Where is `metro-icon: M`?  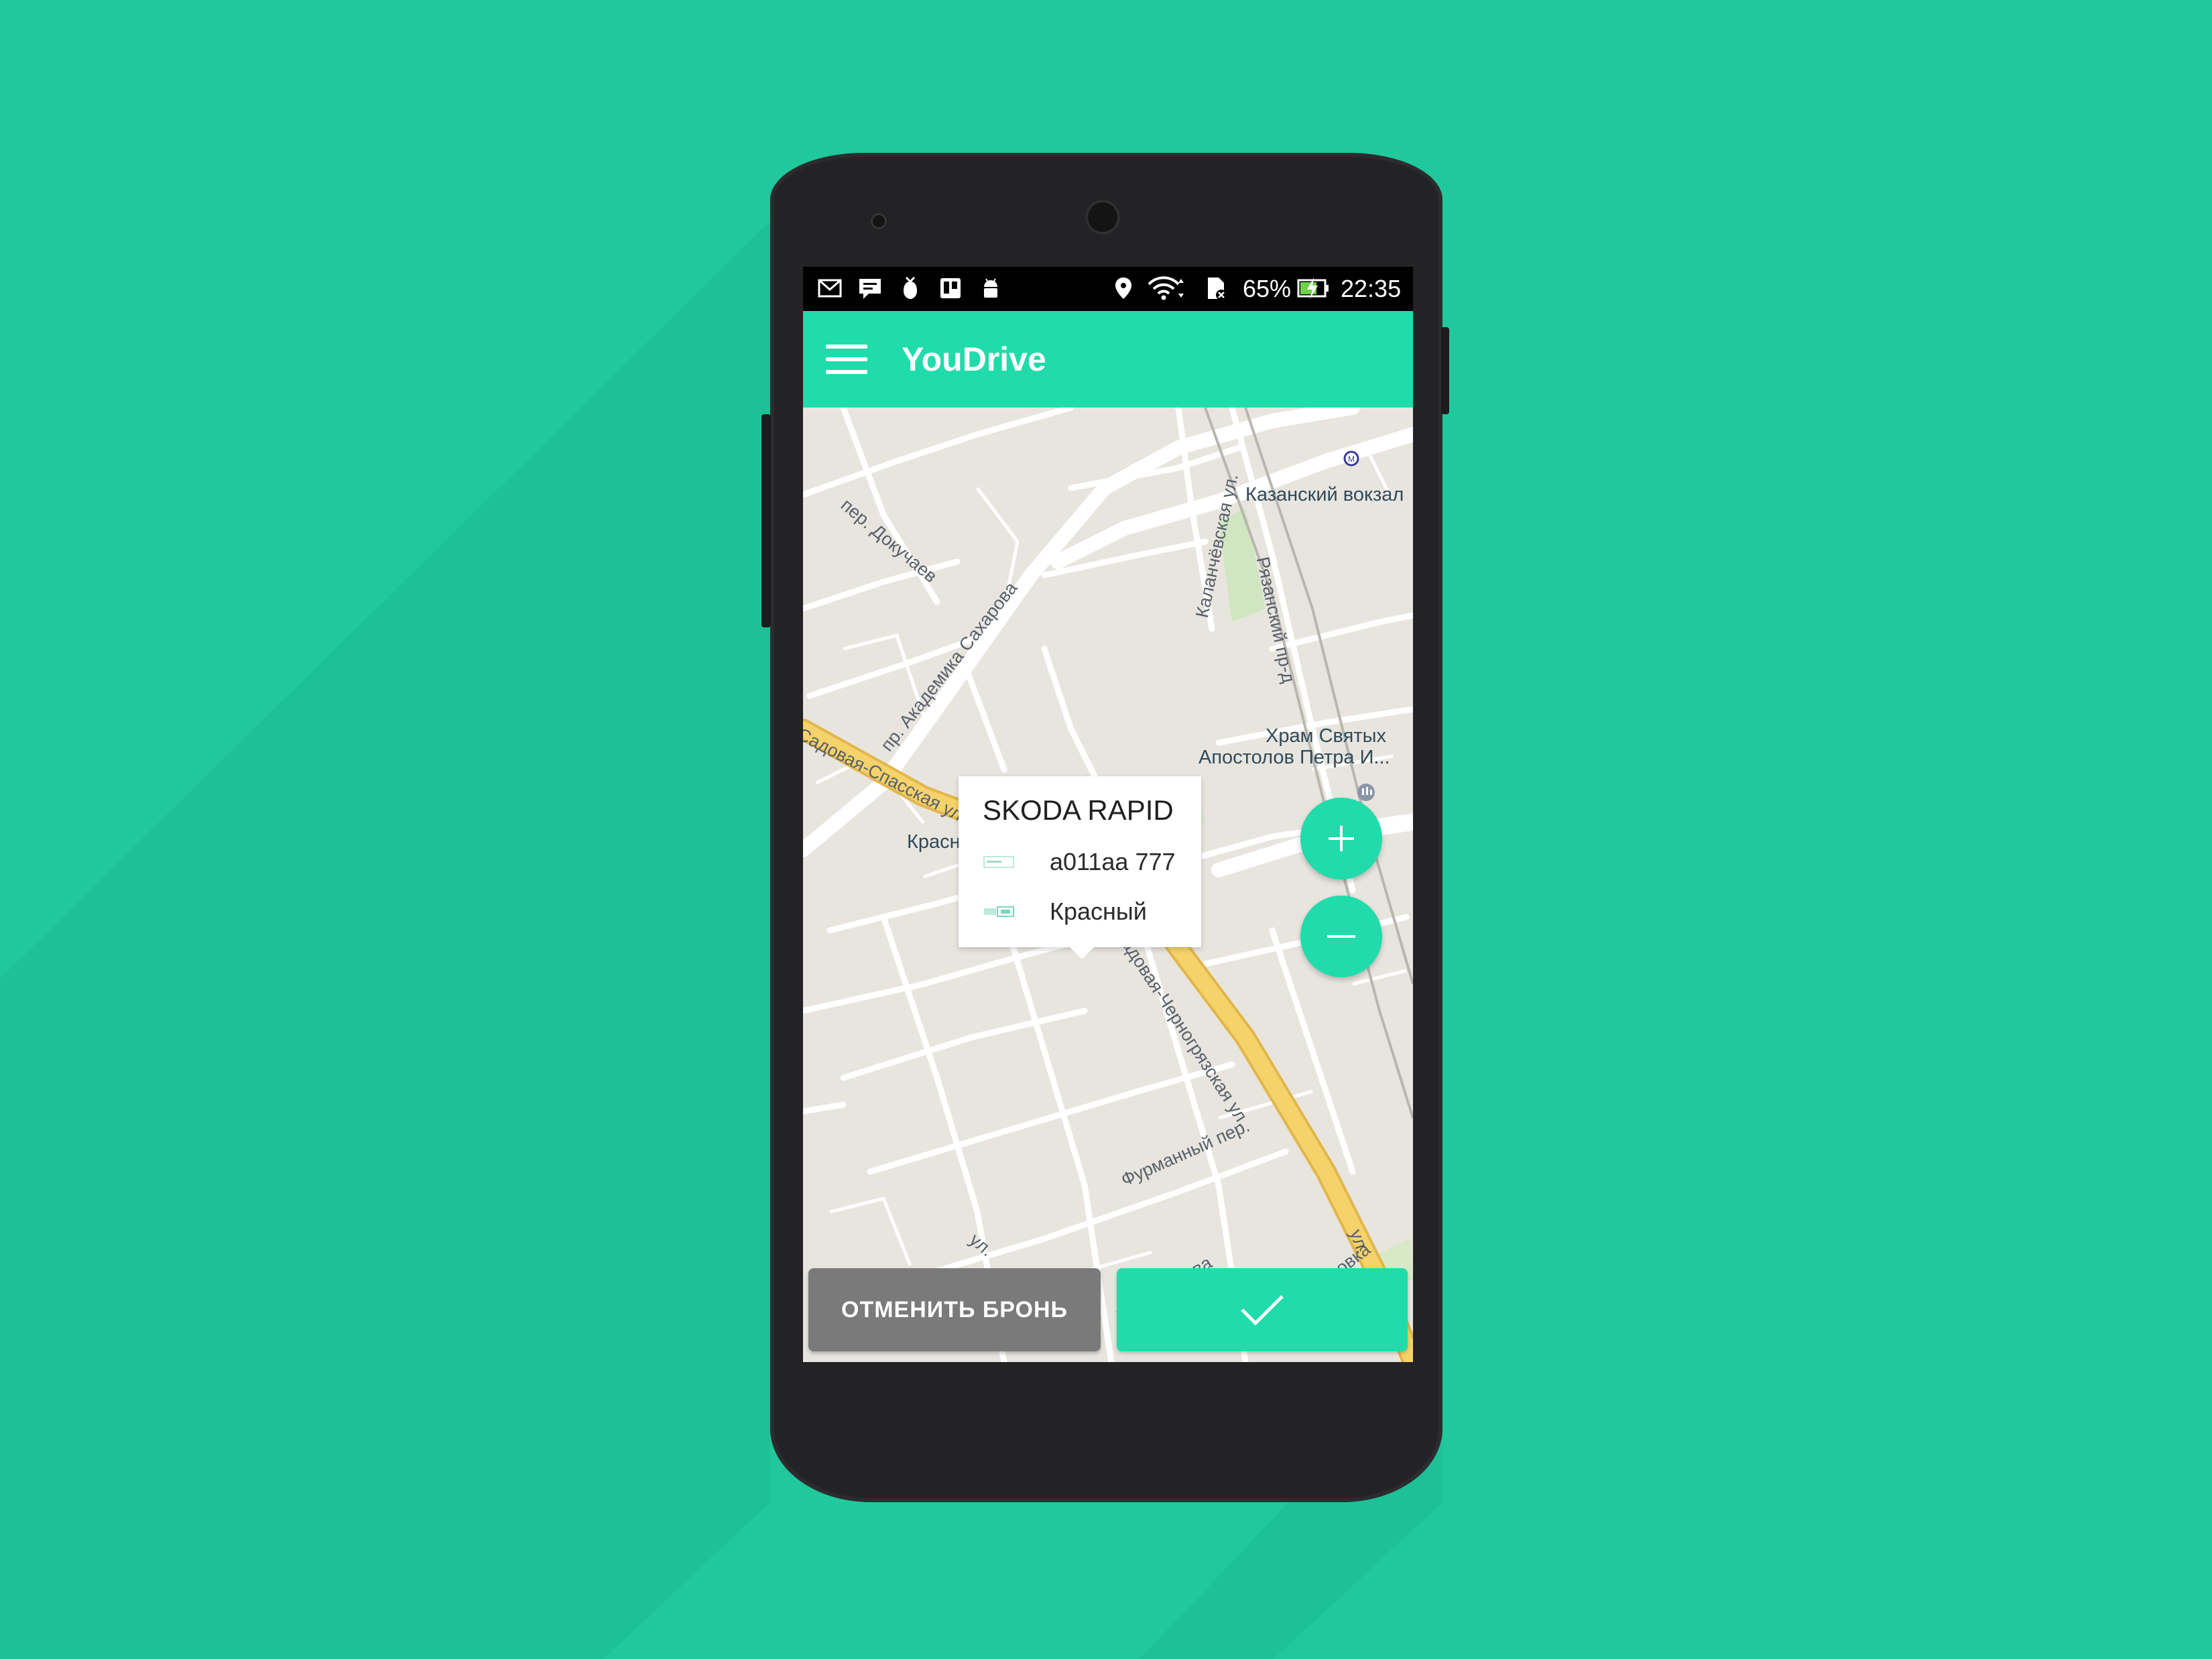
metro-icon: M is located at coordinates (1351, 458).